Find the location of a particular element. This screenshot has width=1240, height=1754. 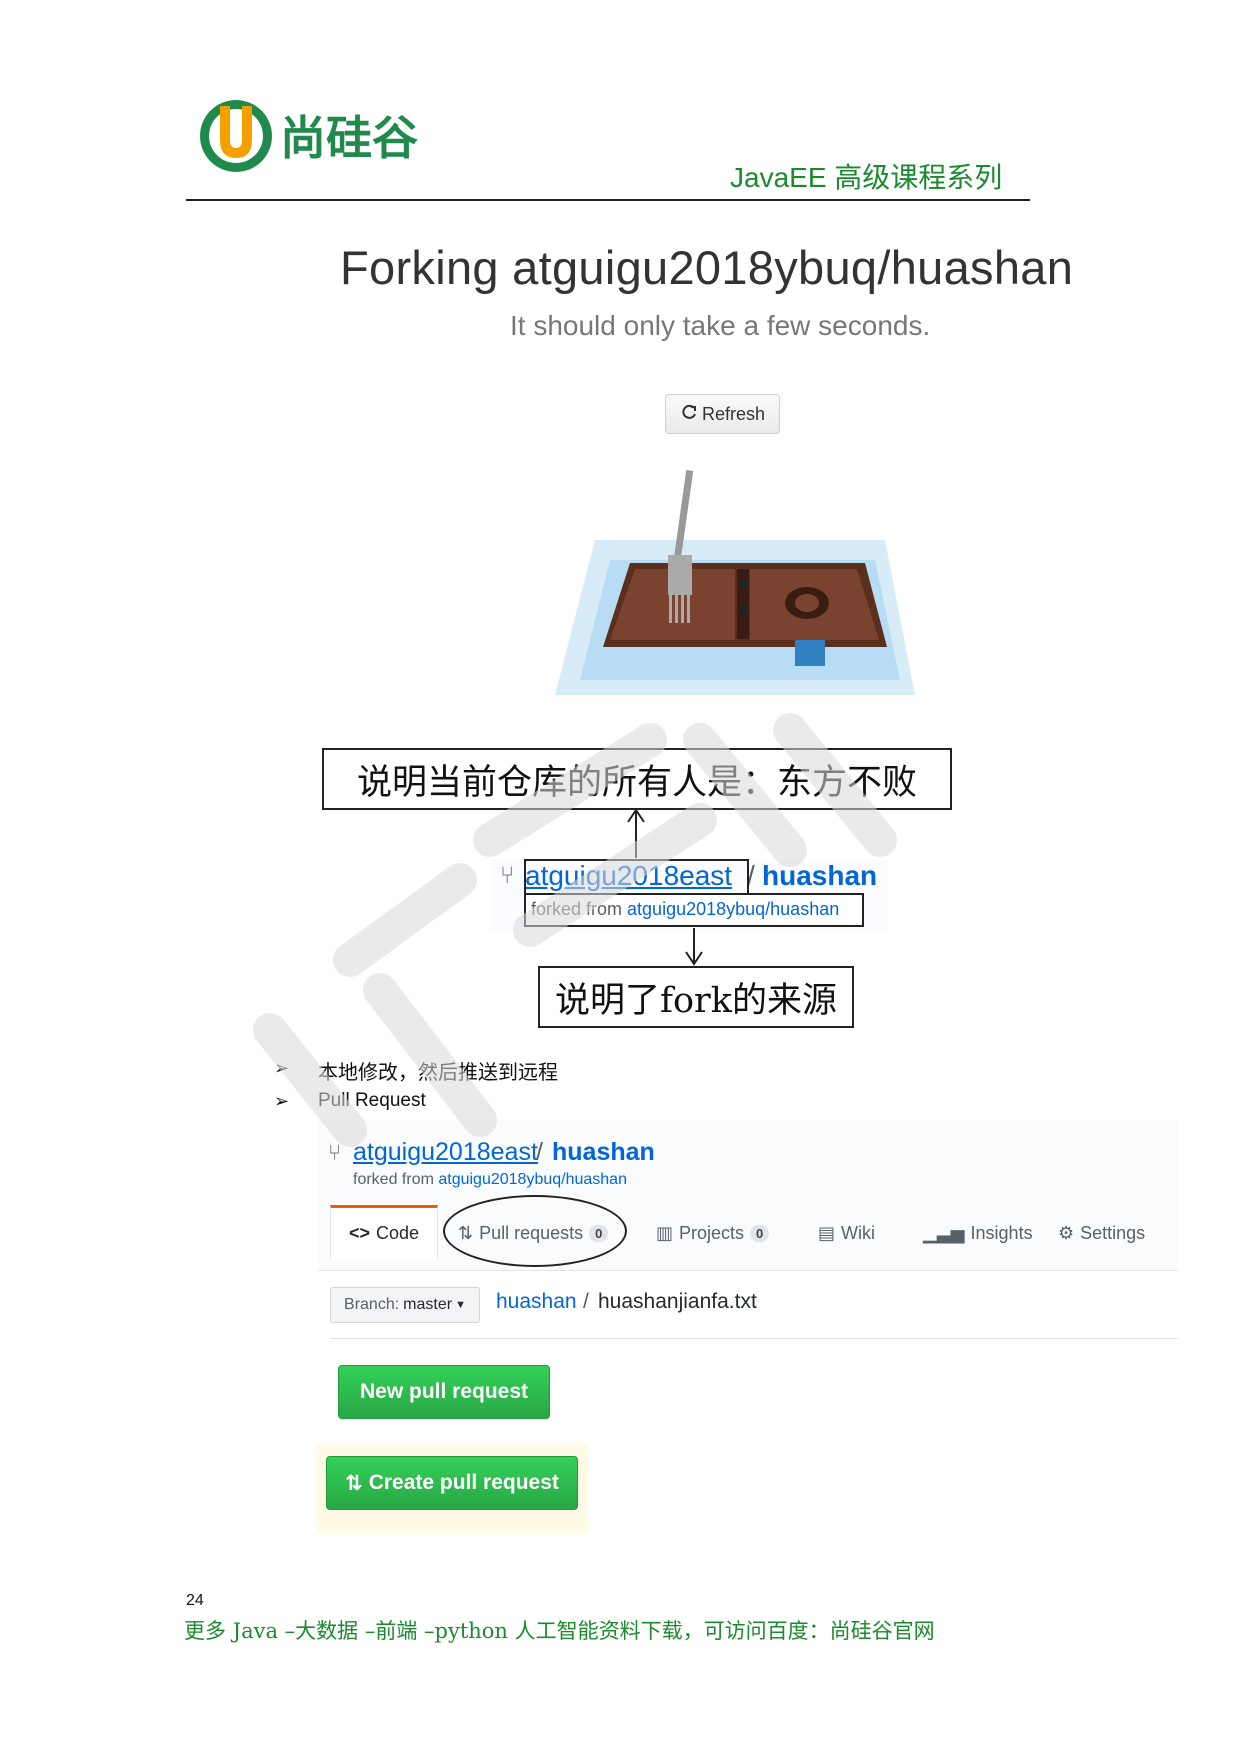

fork-source-annotation: 说明了fork的来源 is located at coordinates (696, 997).